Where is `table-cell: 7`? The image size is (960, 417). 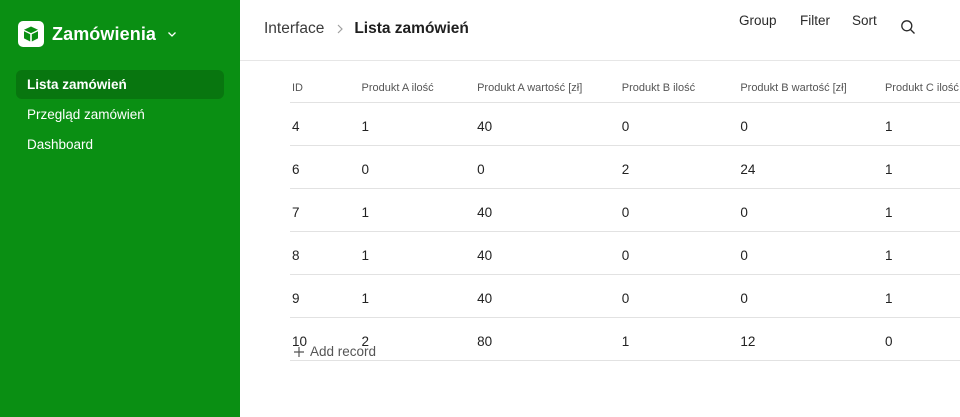 table-cell: 7 is located at coordinates (326, 210).